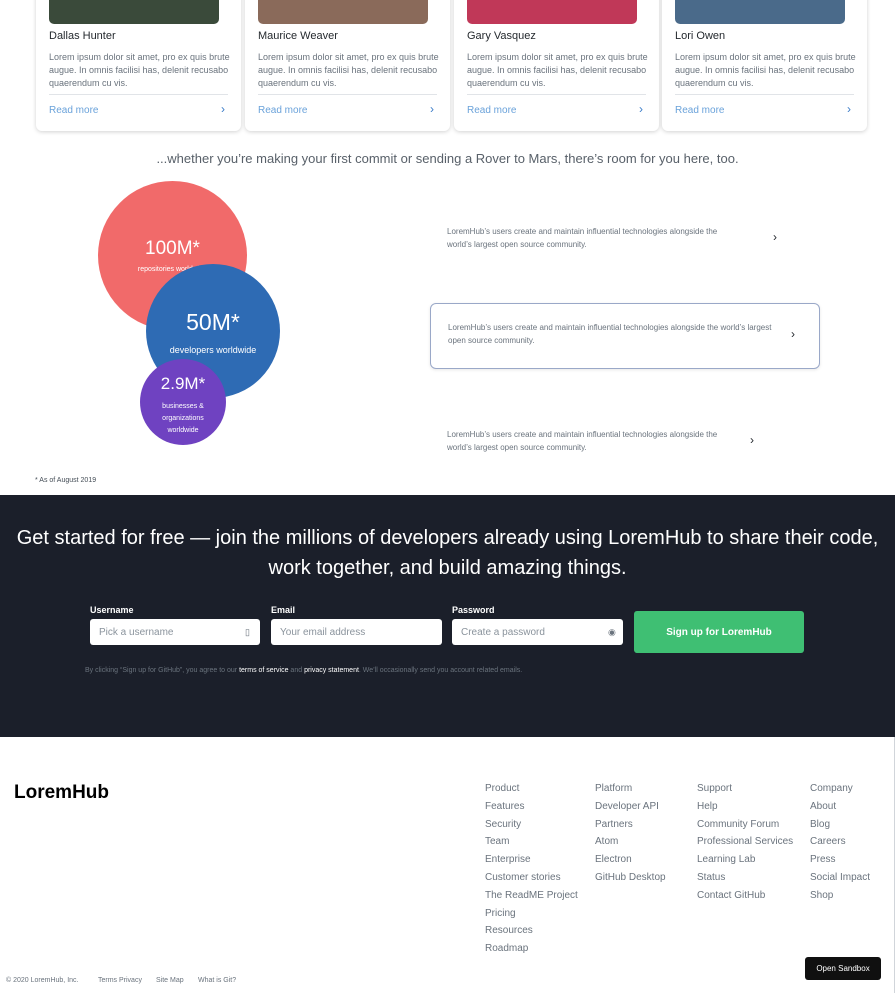 The height and width of the screenshot is (993, 895). I want to click on footer-link: Customer stories, so click(531, 878).